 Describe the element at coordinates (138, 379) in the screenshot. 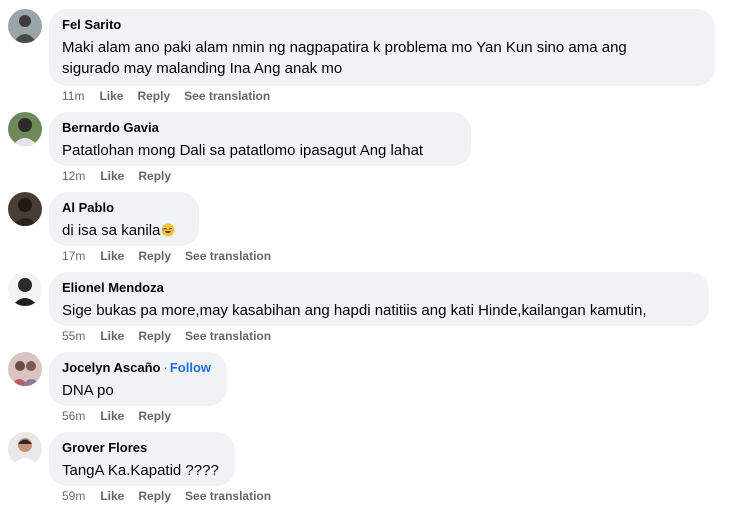

I see `comment-bubble: Jocelyn Ascaño · Follow DNA po` at that location.